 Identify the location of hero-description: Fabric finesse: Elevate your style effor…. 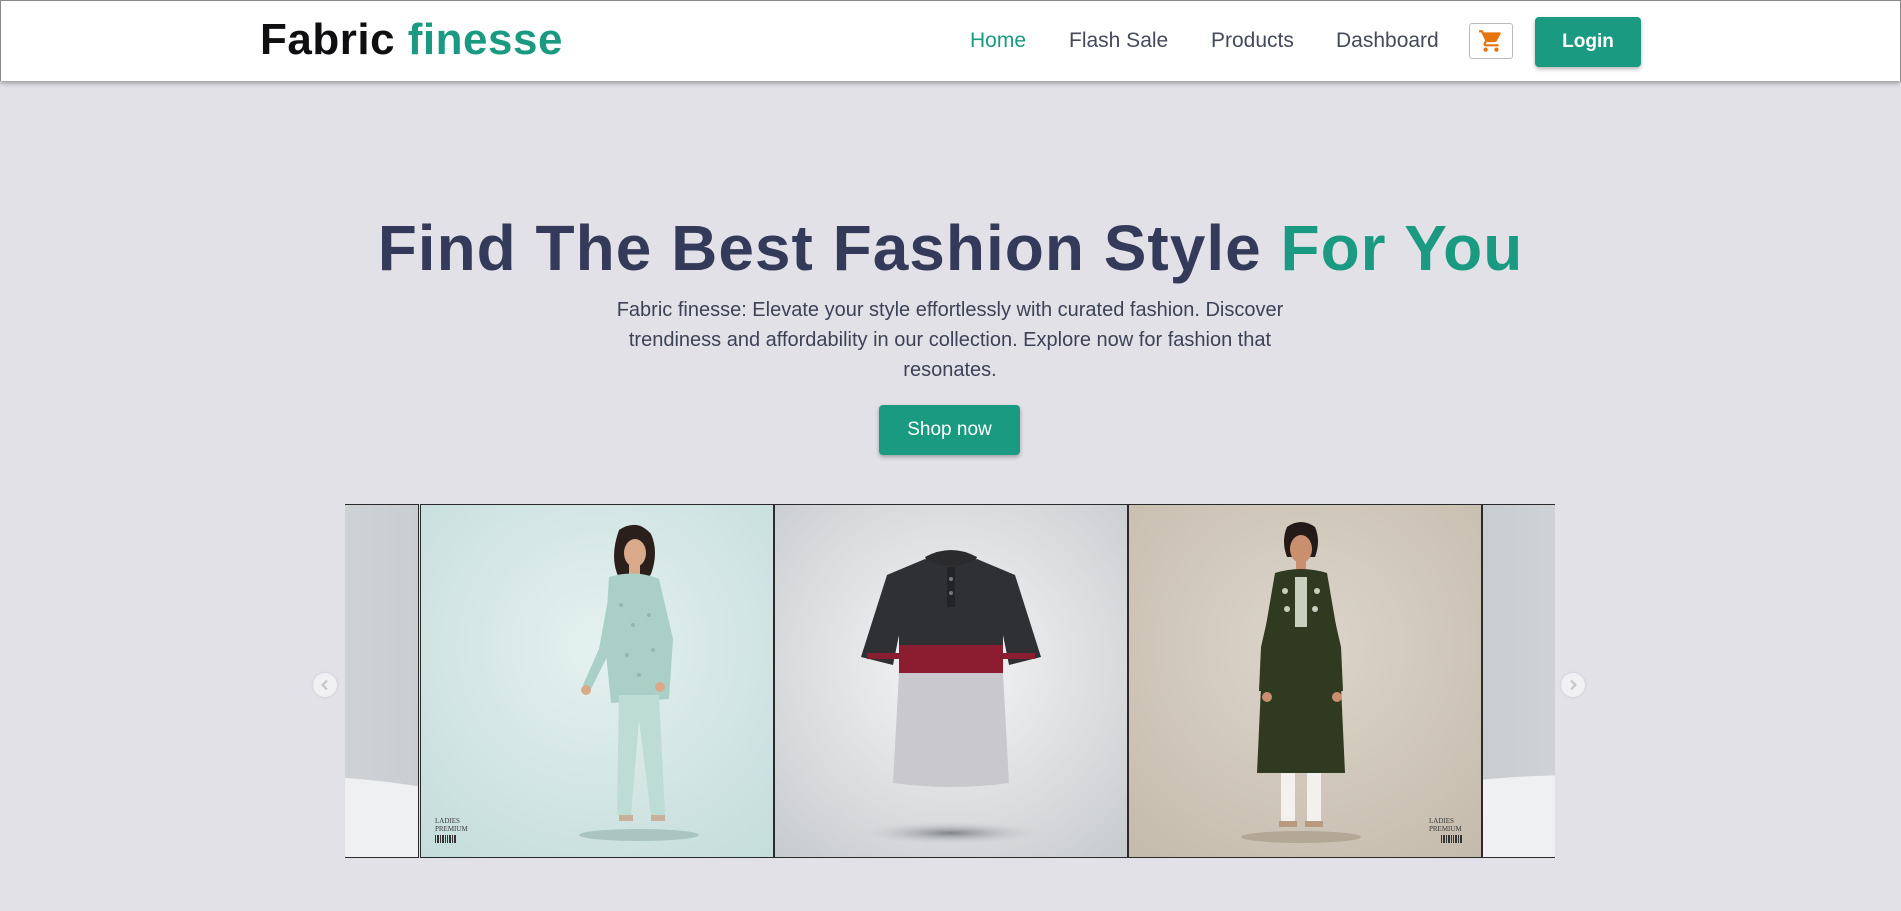
(950, 340).